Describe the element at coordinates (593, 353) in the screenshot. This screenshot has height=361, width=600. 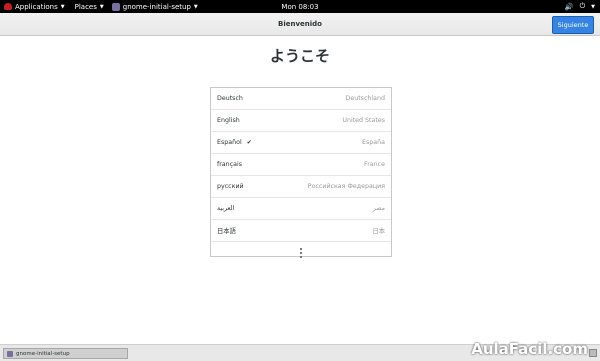
I see `workspace-switcher` at that location.